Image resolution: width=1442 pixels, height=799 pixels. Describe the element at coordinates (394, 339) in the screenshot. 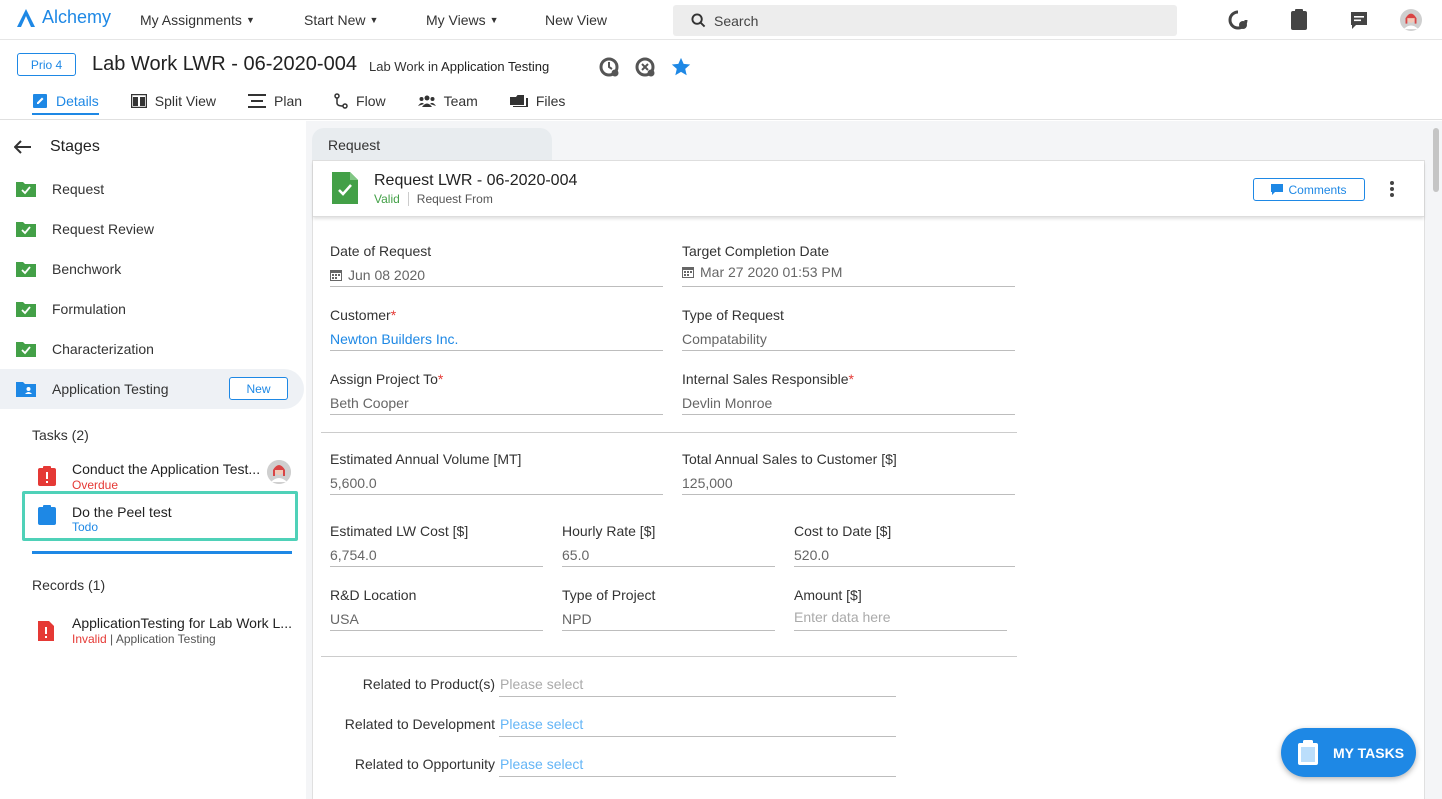

I see `field-value: Newton Builders Inc.` at that location.